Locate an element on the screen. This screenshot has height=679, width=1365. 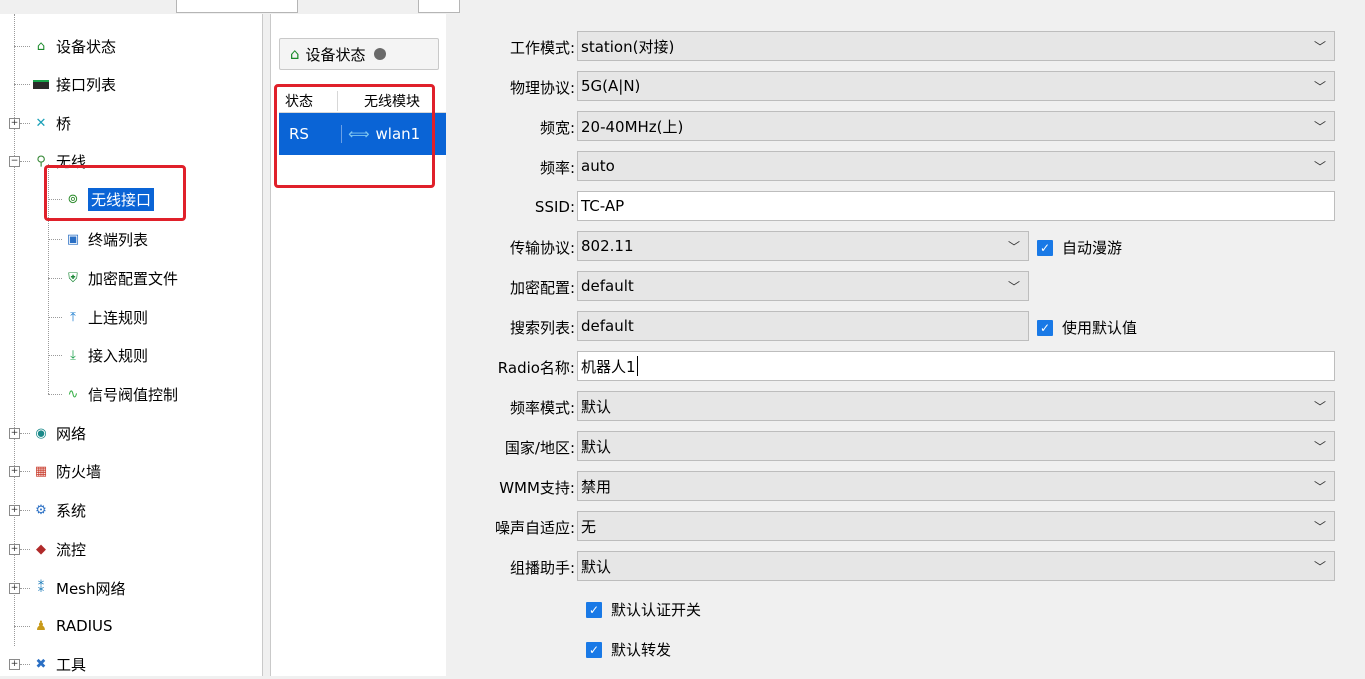
encryption-label: 加密配置: is located at coordinates (542, 287).